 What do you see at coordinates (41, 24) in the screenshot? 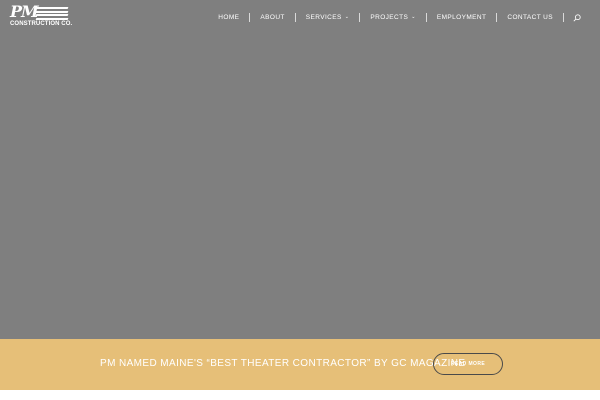
I see `logo-subtitle: CONSTRUCTION CO.` at bounding box center [41, 24].